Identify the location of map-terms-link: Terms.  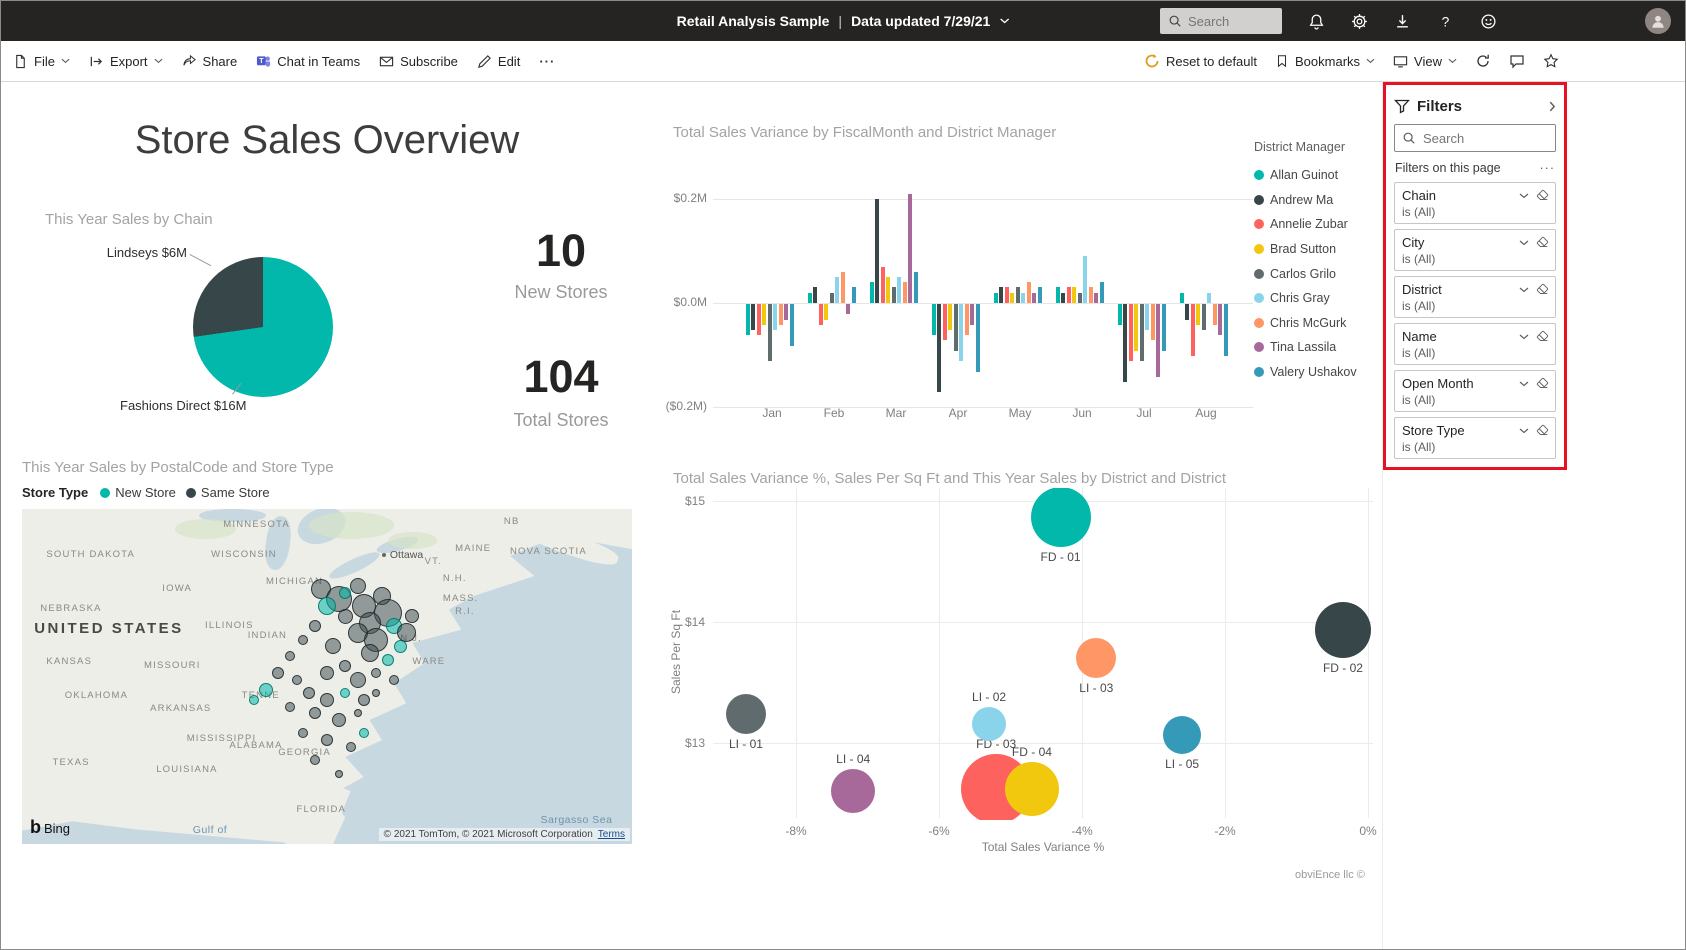
(611, 834).